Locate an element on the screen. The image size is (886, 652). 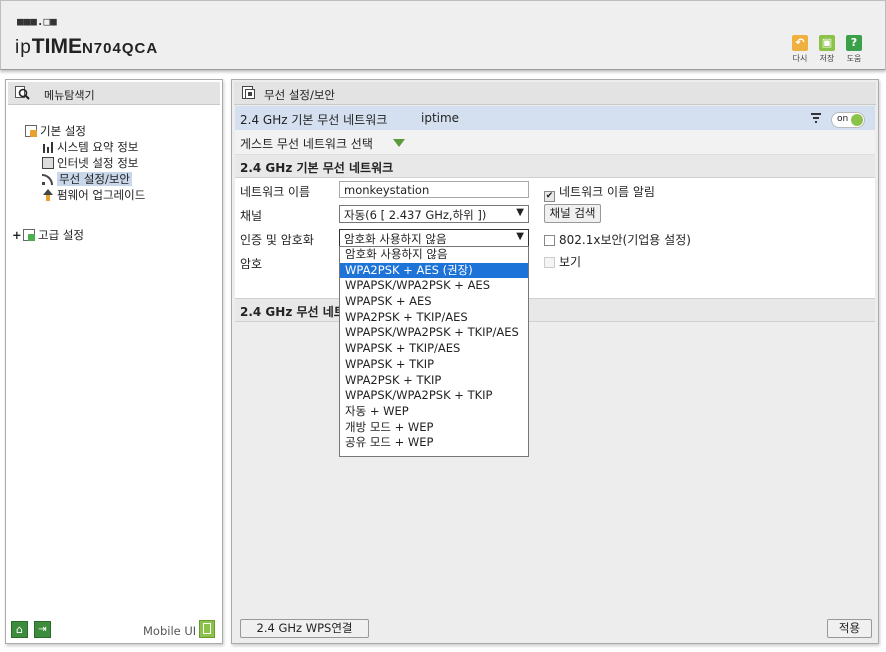
auth-option: 암호화 사용하지 않음 is located at coordinates (434, 255).